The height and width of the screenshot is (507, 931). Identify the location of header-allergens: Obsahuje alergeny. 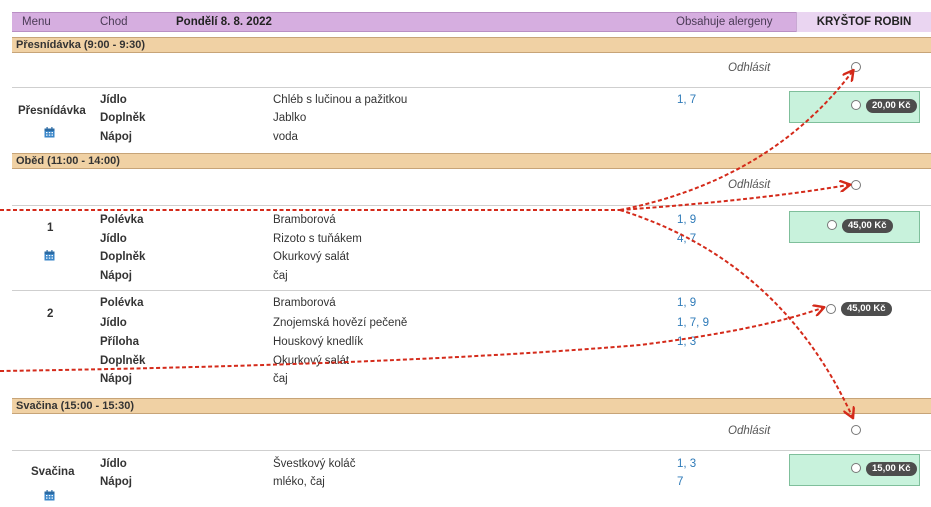
(724, 22).